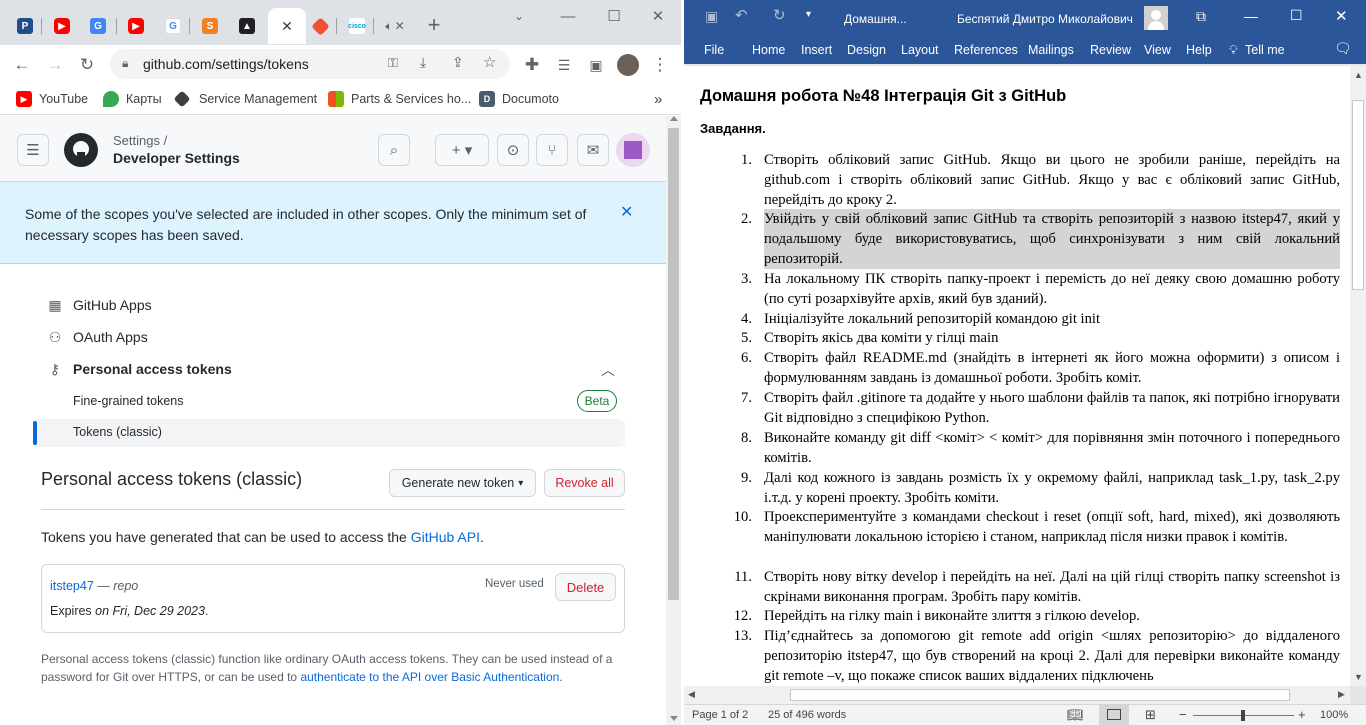 Image resolution: width=1366 pixels, height=725 pixels. Describe the element at coordinates (458, 62) in the screenshot. I see `share-icon: ⇪` at that location.